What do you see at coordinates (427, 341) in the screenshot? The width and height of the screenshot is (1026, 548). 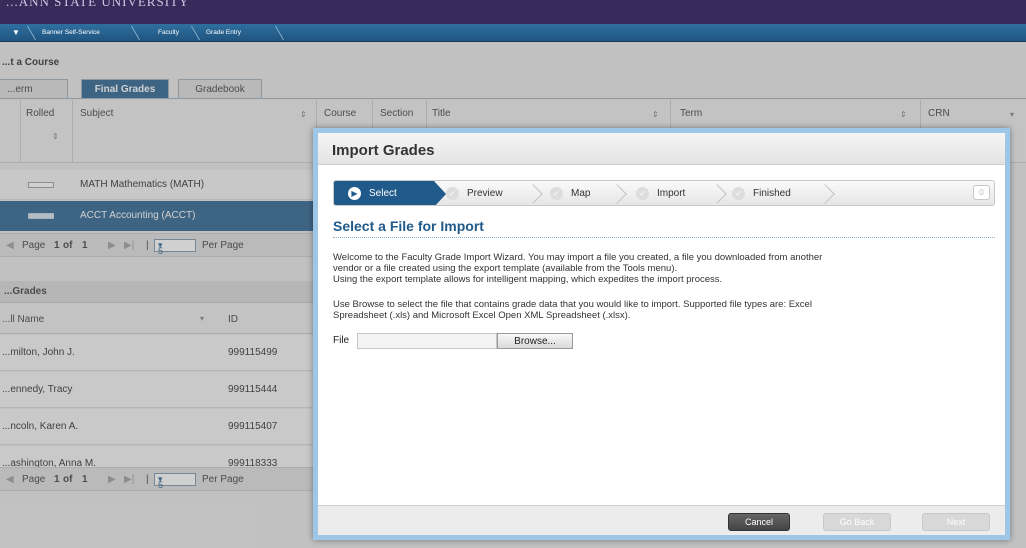 I see `file-path-input` at bounding box center [427, 341].